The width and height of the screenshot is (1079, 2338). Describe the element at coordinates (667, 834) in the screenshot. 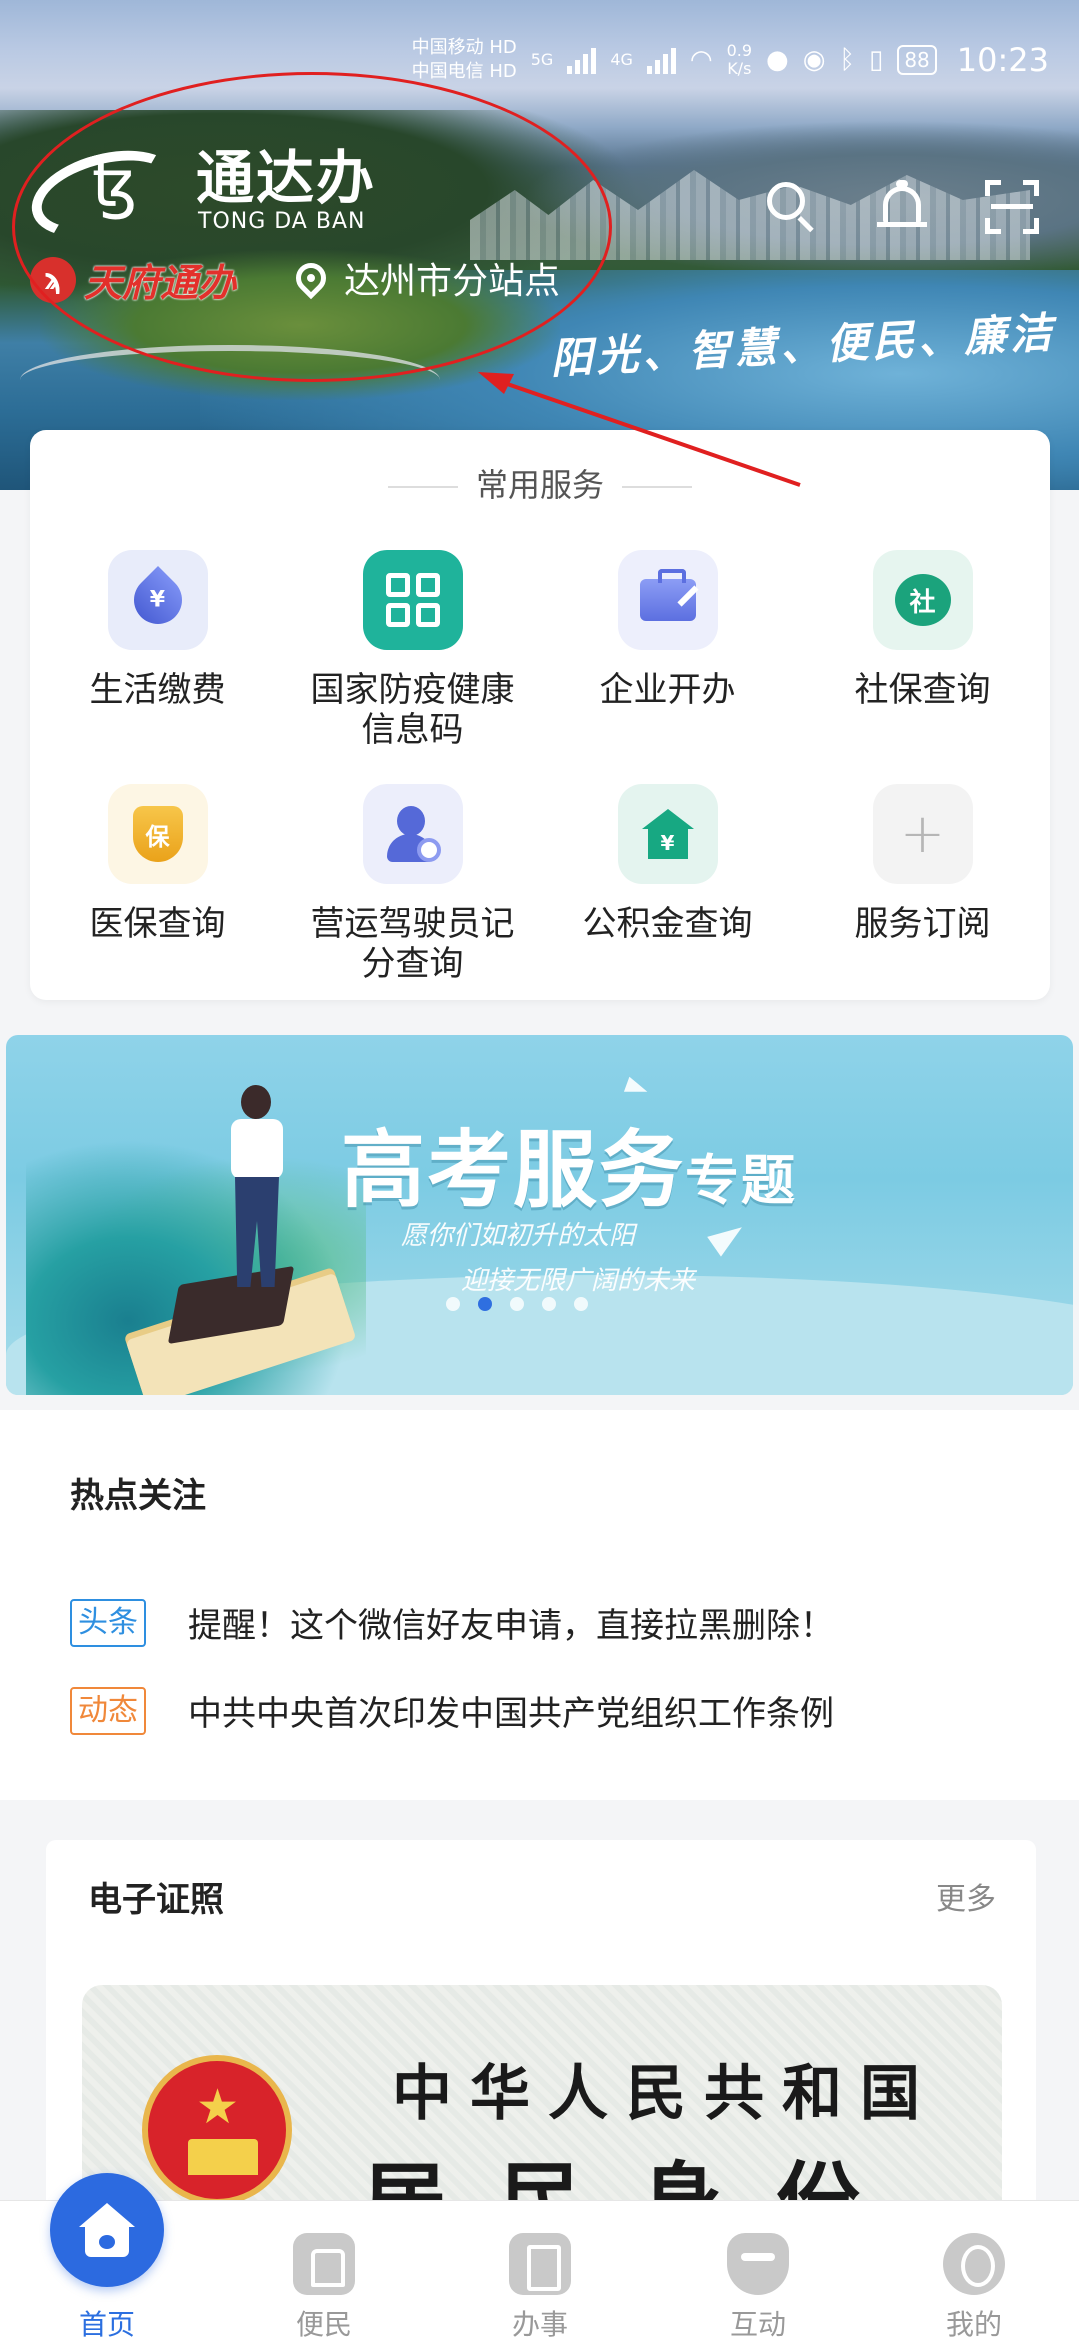

I see `housing-fund-icon: ¥` at that location.